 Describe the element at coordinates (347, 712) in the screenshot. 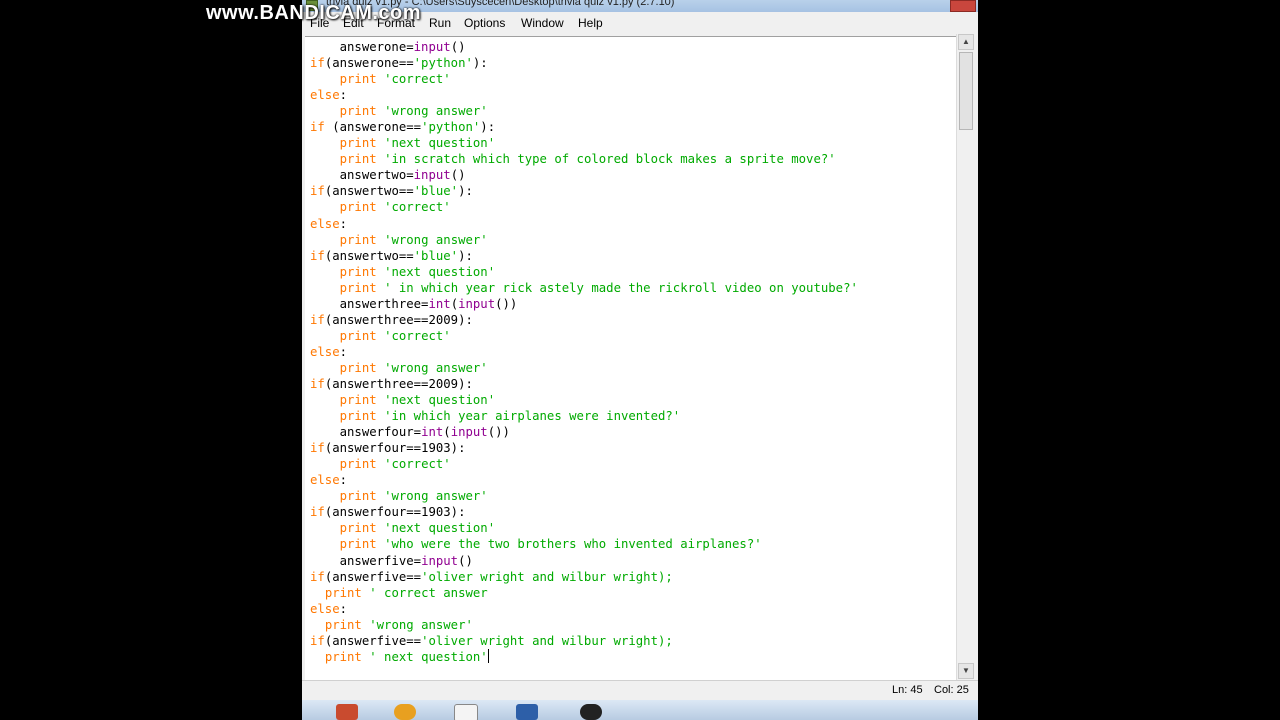

I see `taskbar-app-icon` at that location.